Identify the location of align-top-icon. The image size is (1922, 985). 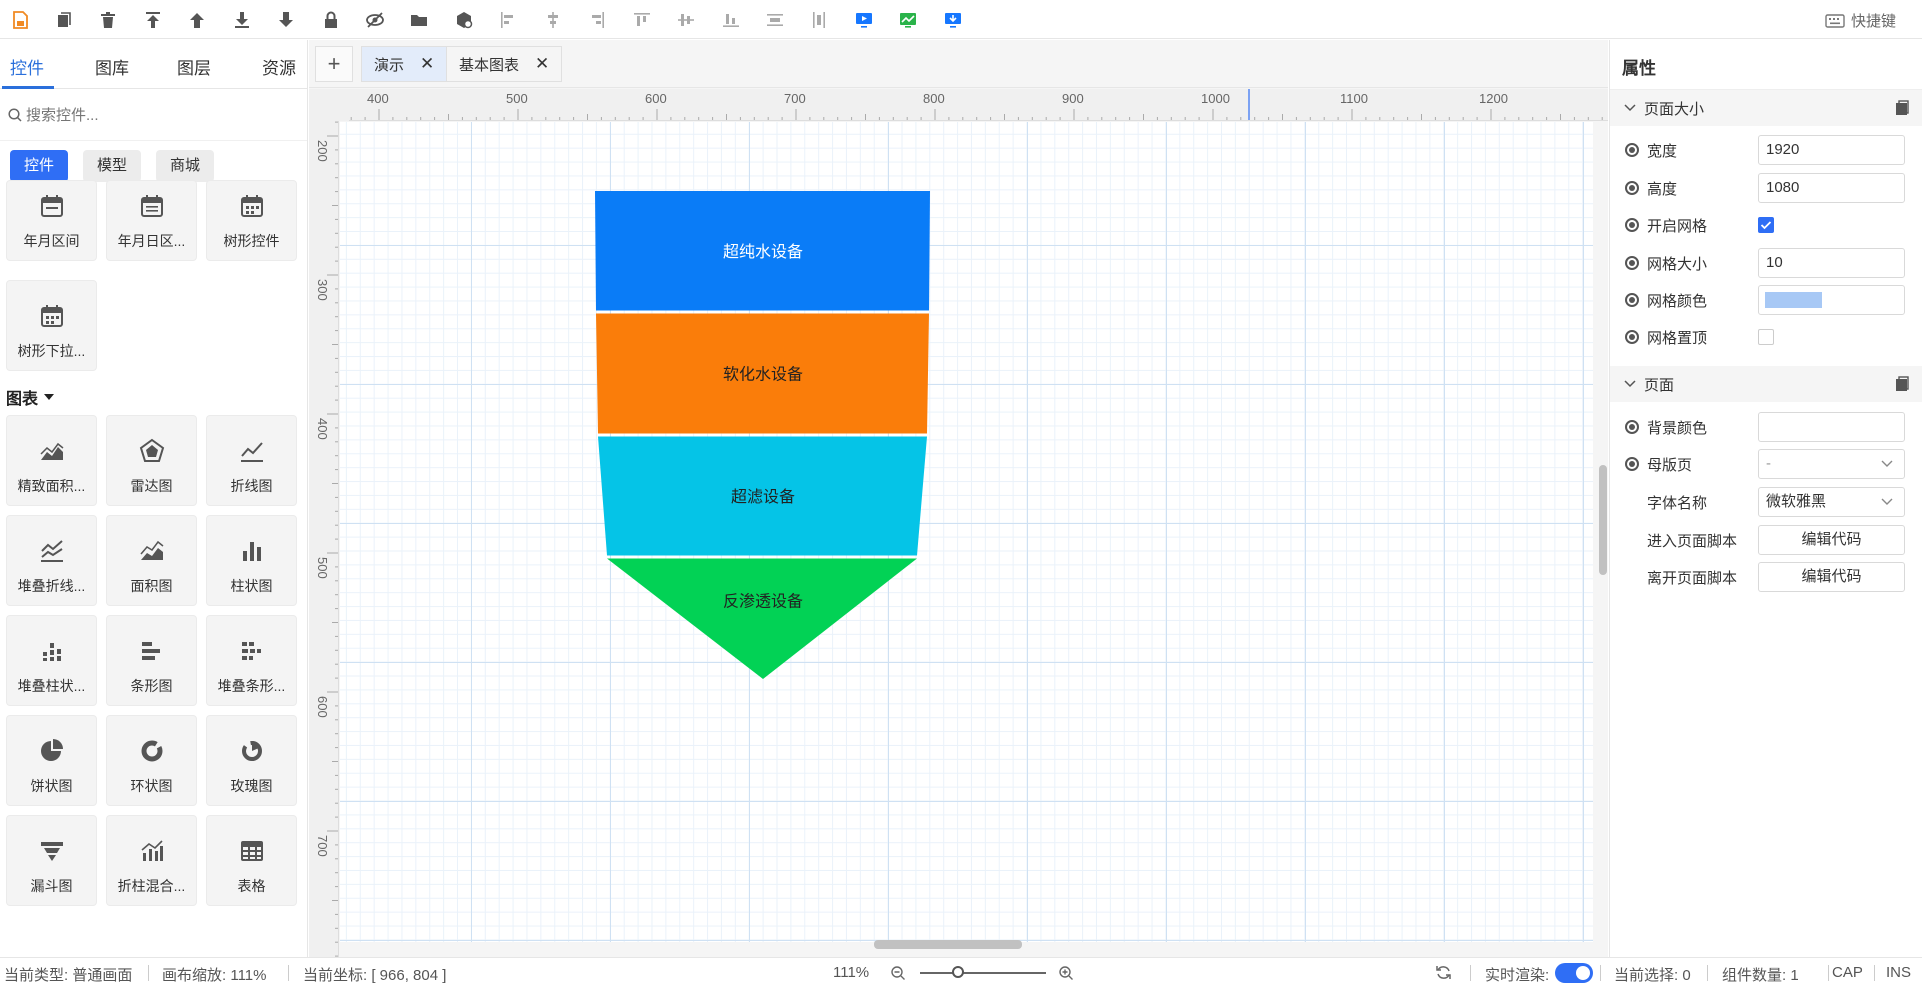
(642, 20).